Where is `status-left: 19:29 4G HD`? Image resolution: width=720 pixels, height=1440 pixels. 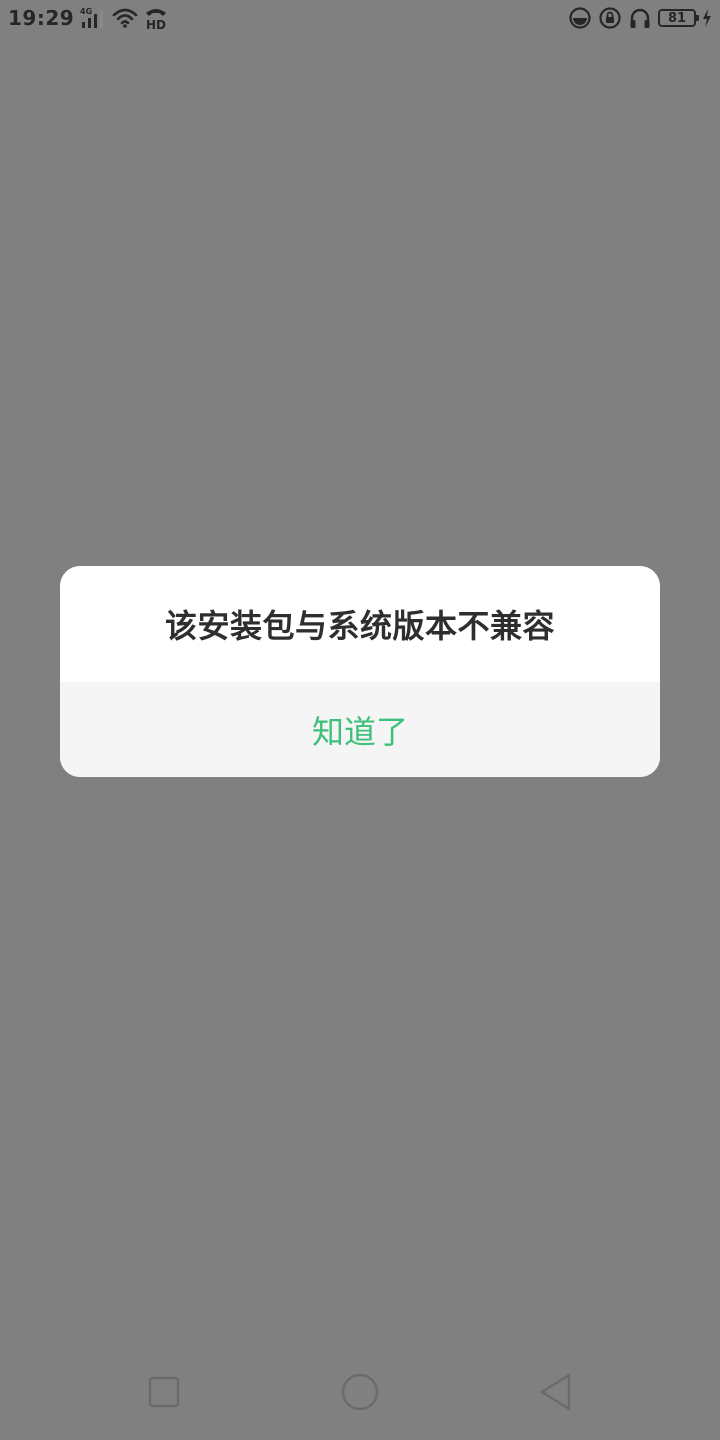
status-left: 19:29 4G HD is located at coordinates (88, 18).